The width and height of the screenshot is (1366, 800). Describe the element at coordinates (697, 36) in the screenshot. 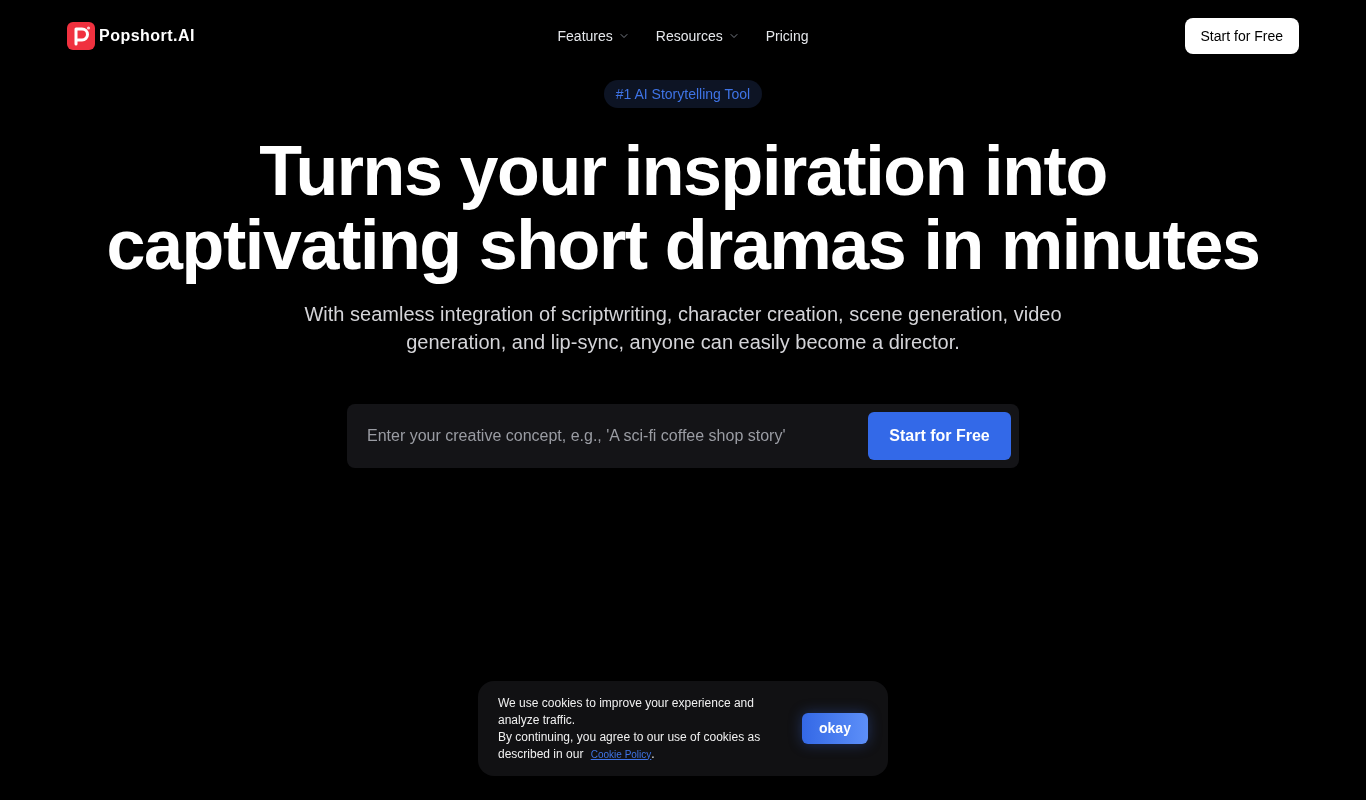

I see `nav-link: Resources` at that location.